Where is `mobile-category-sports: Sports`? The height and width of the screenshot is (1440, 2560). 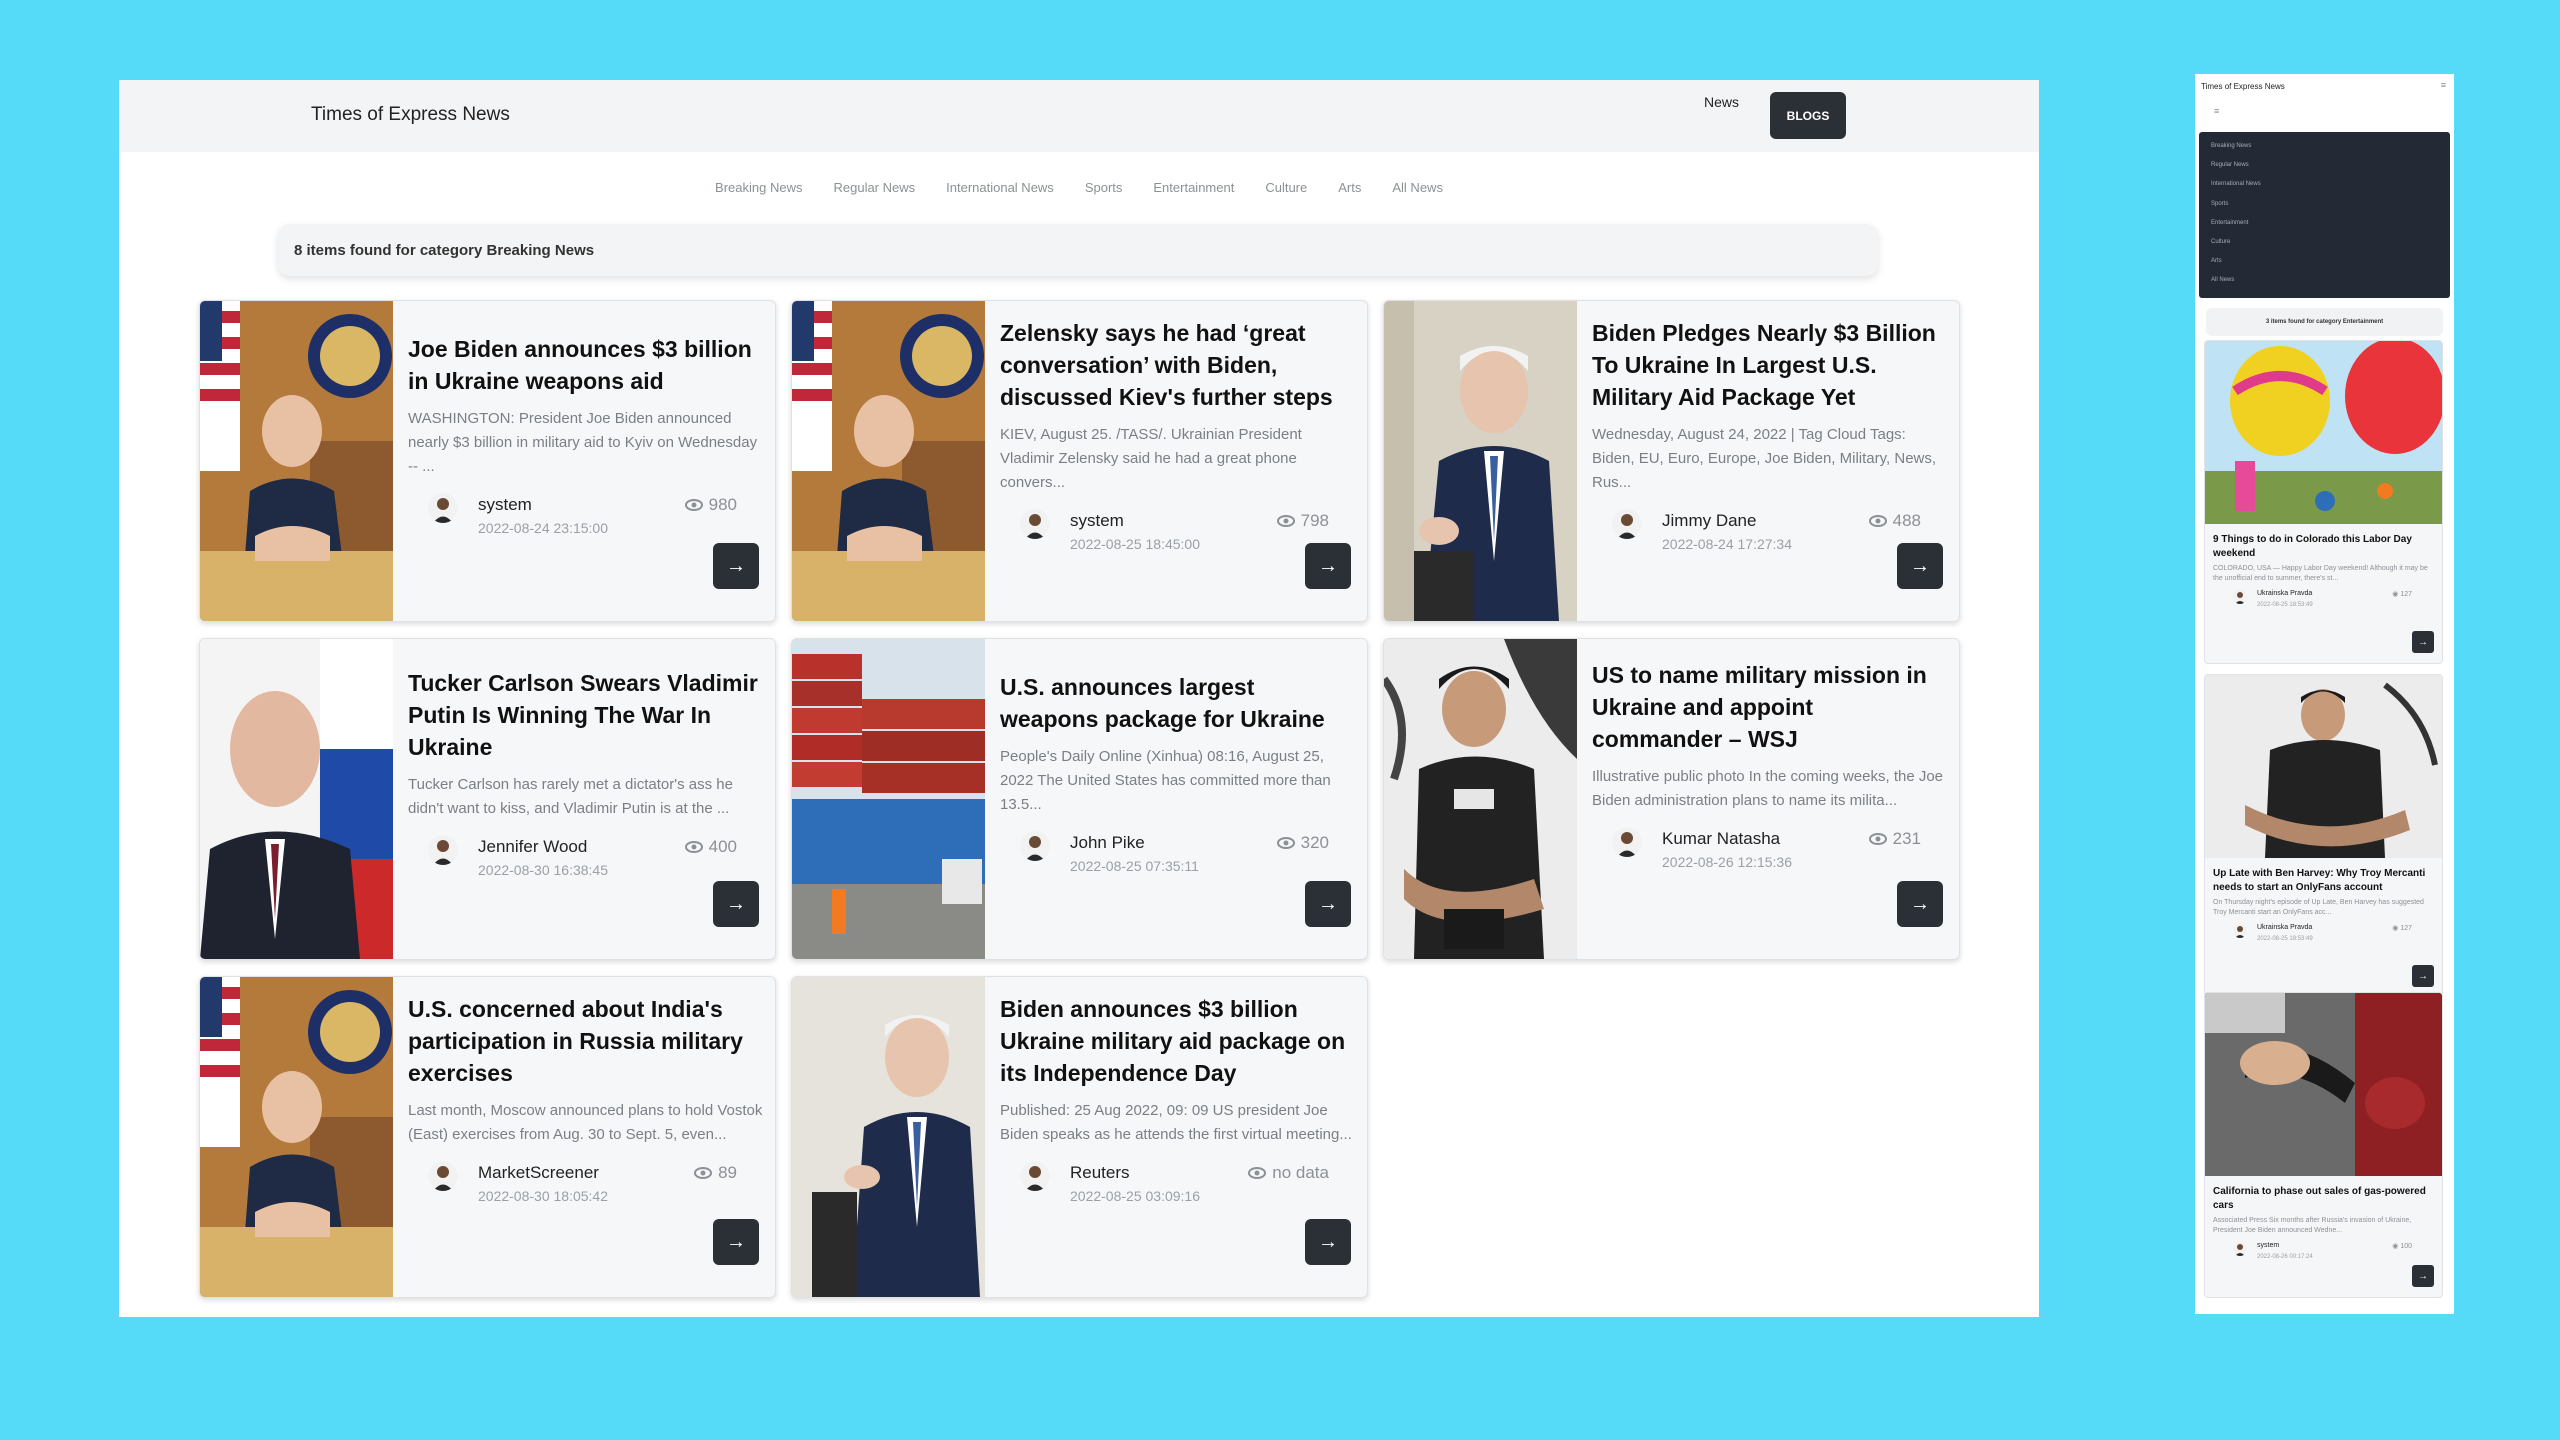 mobile-category-sports: Sports is located at coordinates (2330, 204).